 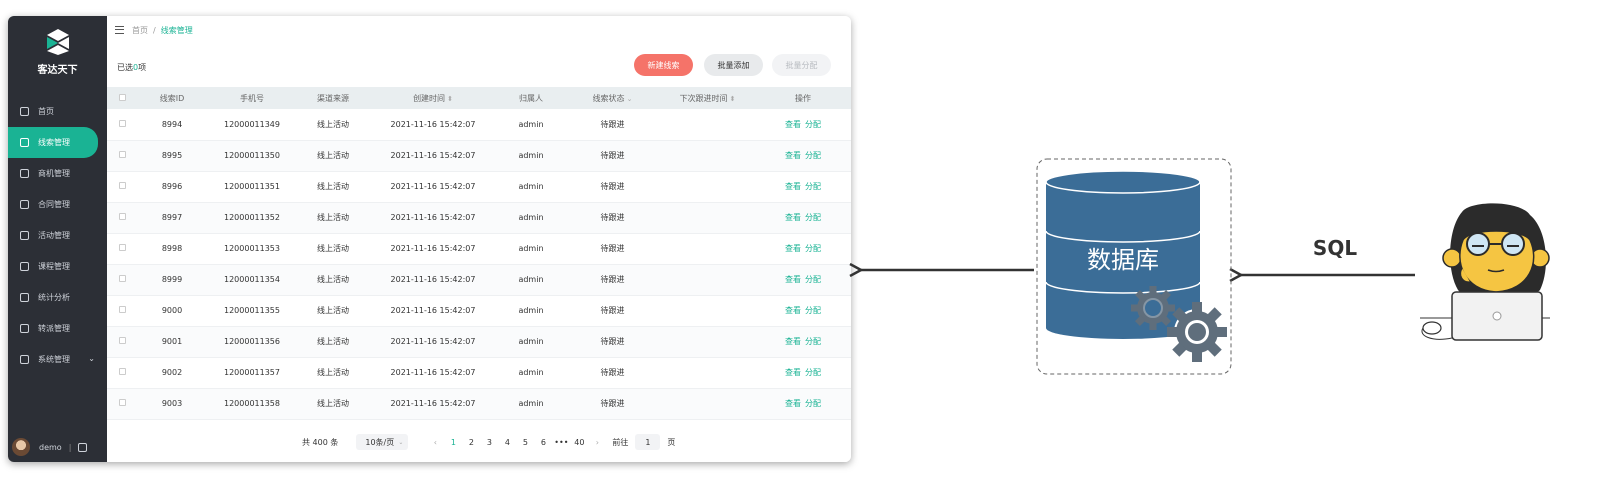 What do you see at coordinates (172, 217) in the screenshot?
I see `cell-id: 8997` at bounding box center [172, 217].